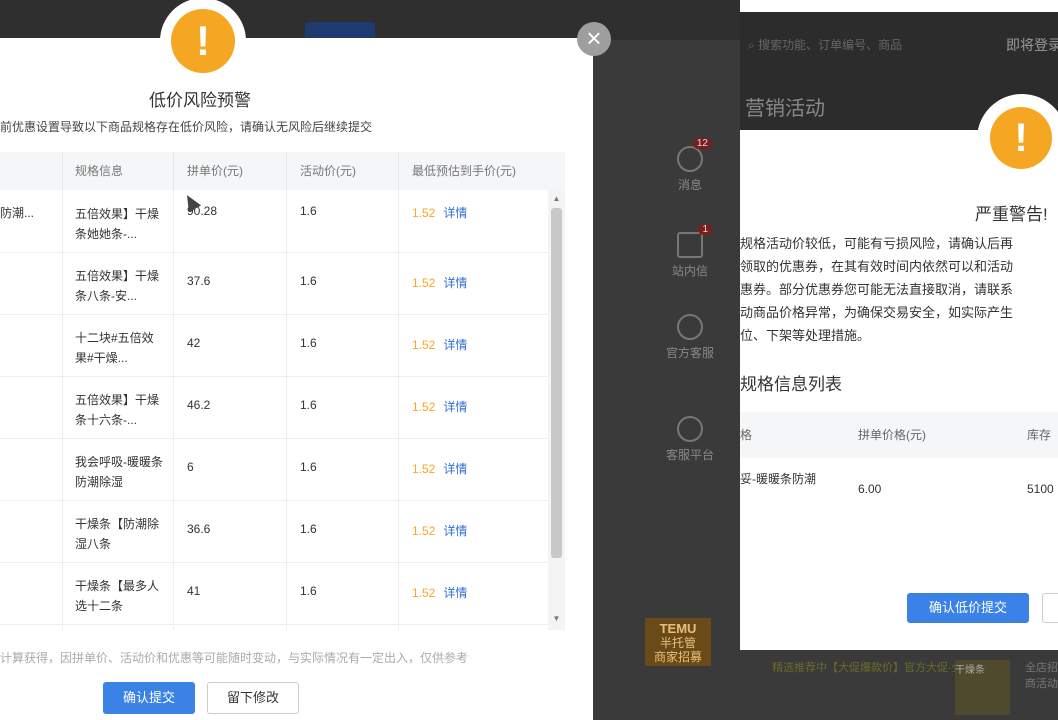 This screenshot has width=1058, height=720. What do you see at coordinates (877, 289) in the screenshot?
I see `warning-line: 惠券。部分优惠券您可能无法直接取消，请联系` at bounding box center [877, 289].